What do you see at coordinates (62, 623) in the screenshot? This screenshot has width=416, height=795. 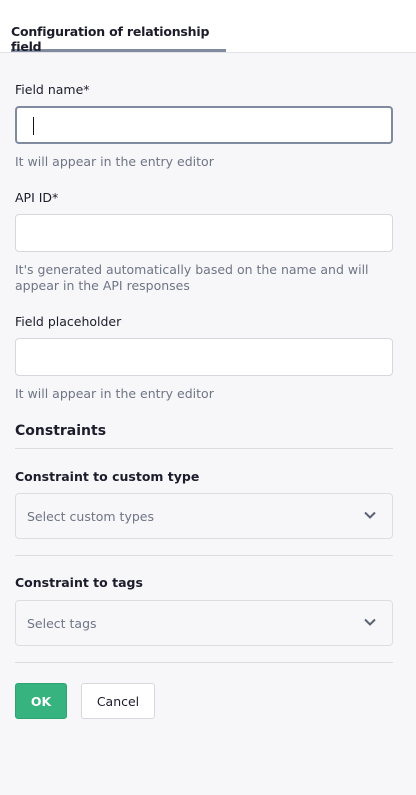 I see `tags-placeholder: Select tags` at bounding box center [62, 623].